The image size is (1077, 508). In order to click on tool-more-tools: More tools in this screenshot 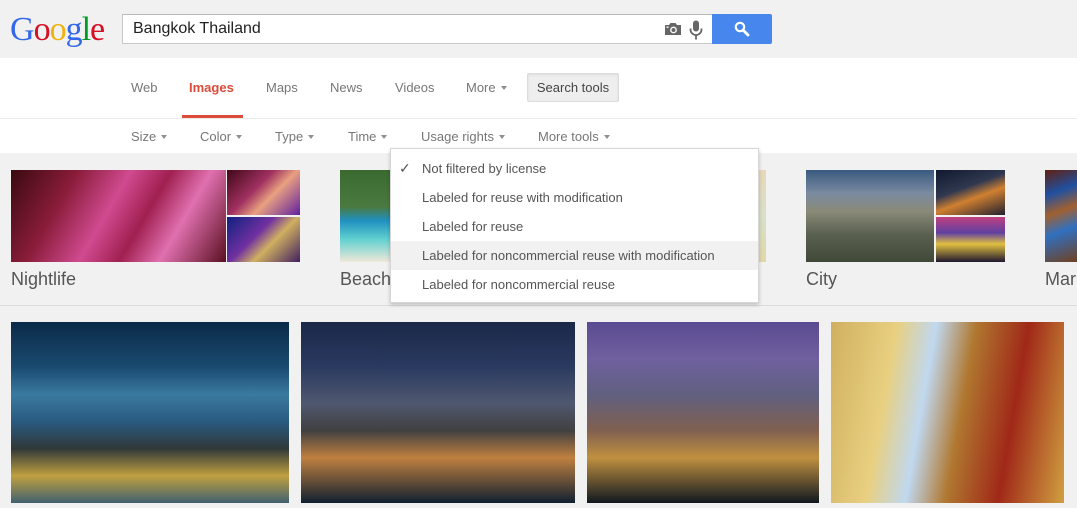, I will do `click(574, 136)`.